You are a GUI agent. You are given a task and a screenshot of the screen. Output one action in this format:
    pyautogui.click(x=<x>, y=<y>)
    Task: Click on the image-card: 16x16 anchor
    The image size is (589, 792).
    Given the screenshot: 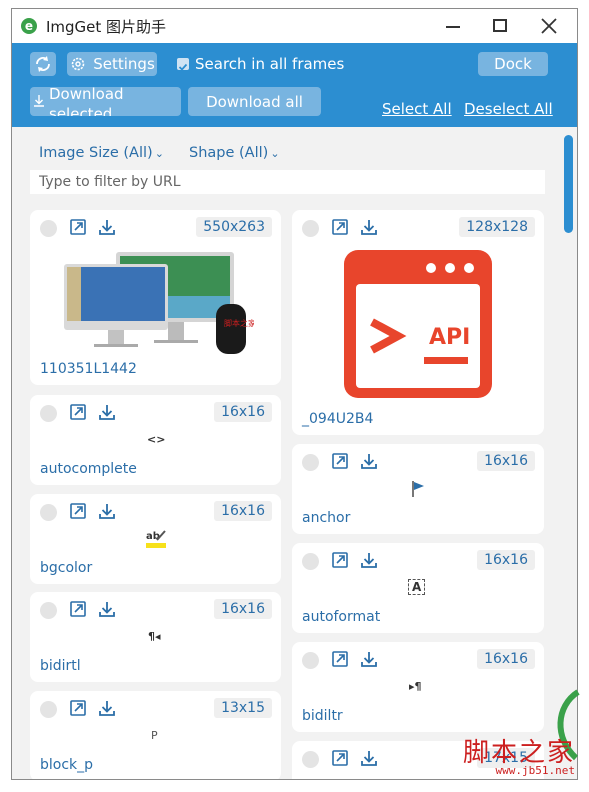 What is the action you would take?
    pyautogui.click(x=418, y=489)
    